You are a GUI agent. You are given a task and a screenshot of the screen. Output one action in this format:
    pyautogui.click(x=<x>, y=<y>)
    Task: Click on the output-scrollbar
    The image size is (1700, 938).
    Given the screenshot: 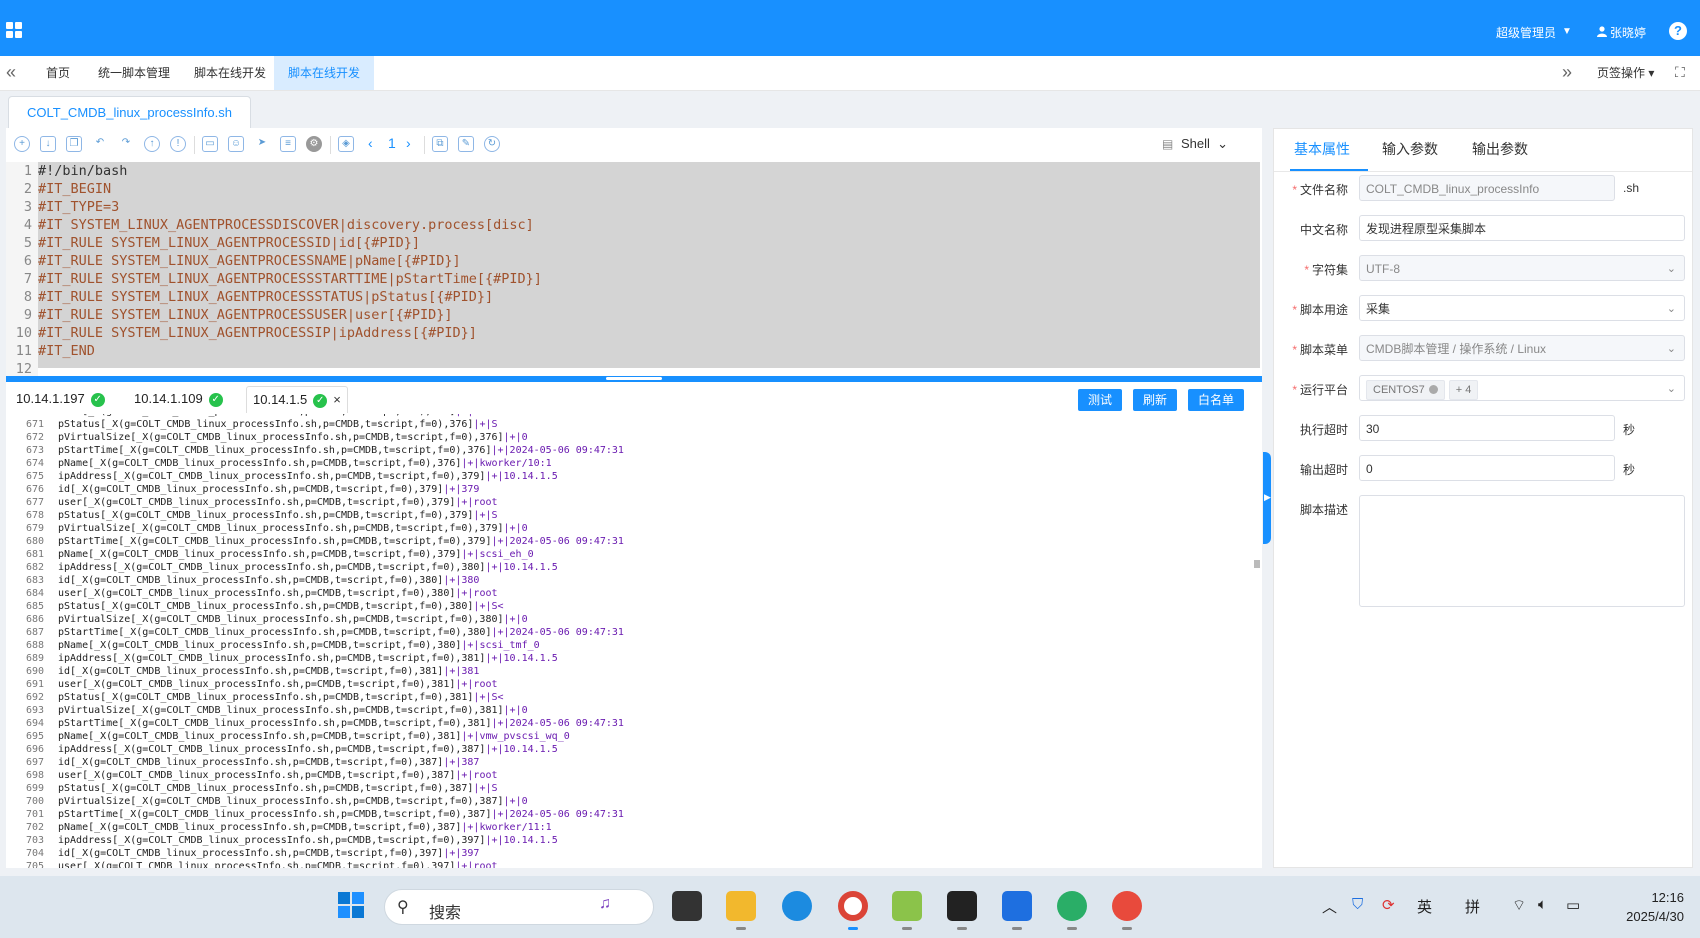 What is the action you would take?
    pyautogui.click(x=1257, y=564)
    